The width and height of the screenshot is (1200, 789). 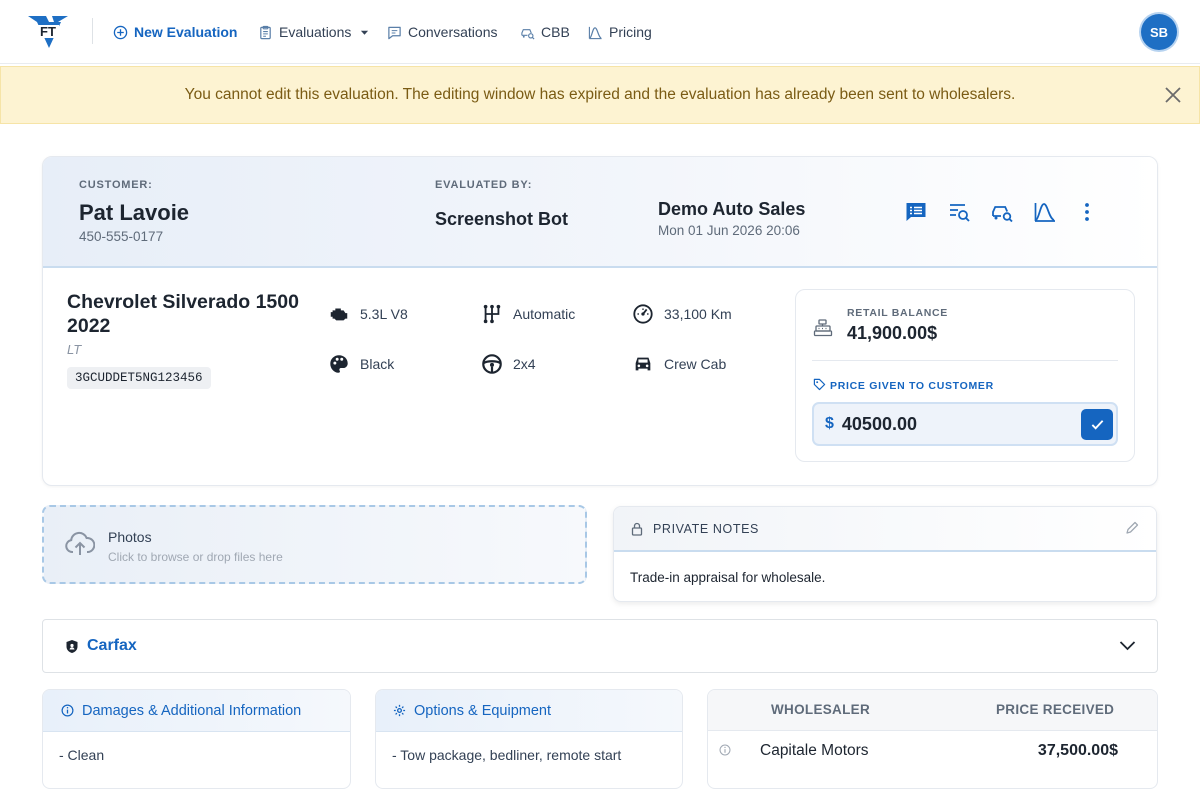 What do you see at coordinates (819, 384) in the screenshot?
I see `price-tag-icon` at bounding box center [819, 384].